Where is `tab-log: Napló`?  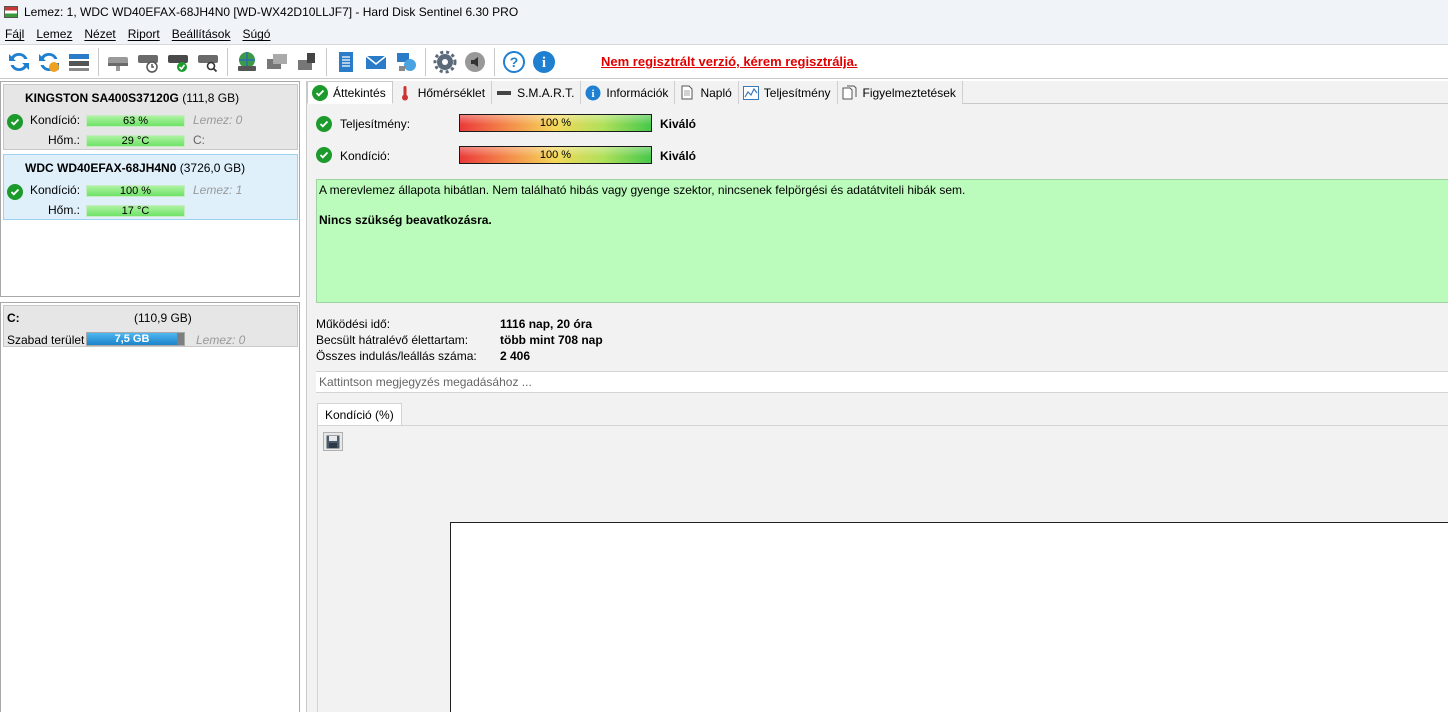 tab-log: Napló is located at coordinates (707, 92).